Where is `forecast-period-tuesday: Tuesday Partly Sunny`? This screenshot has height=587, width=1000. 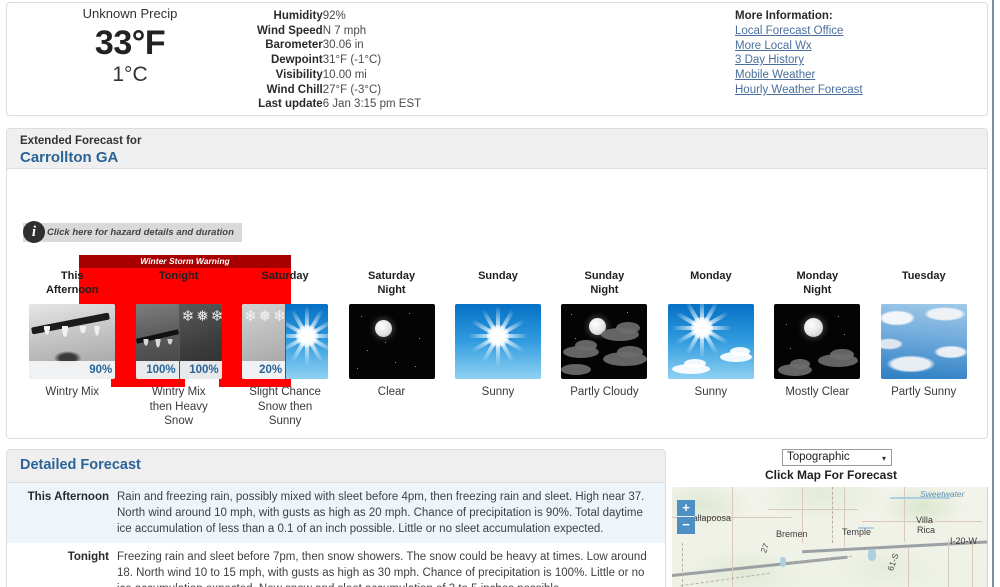
forecast-period-tuesday: Tuesday Partly Sunny is located at coordinates (924, 349).